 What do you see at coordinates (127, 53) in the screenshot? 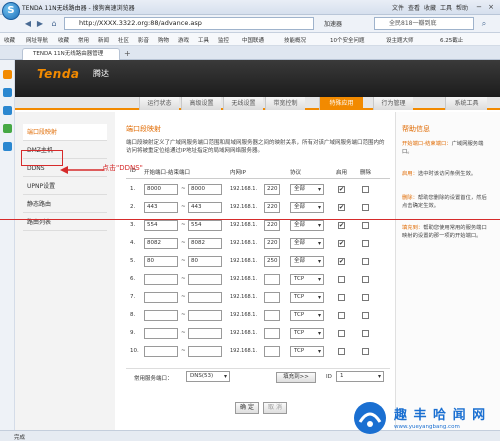
I see `new-tab-icon: +` at bounding box center [127, 53].